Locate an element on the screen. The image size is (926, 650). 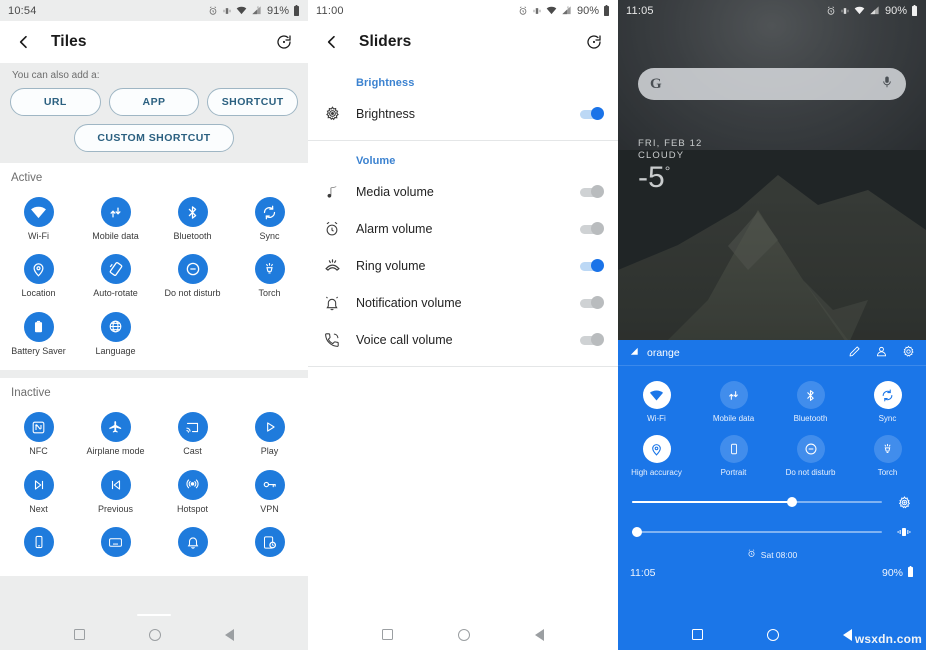
add-app-button: APP is located at coordinates (154, 102).